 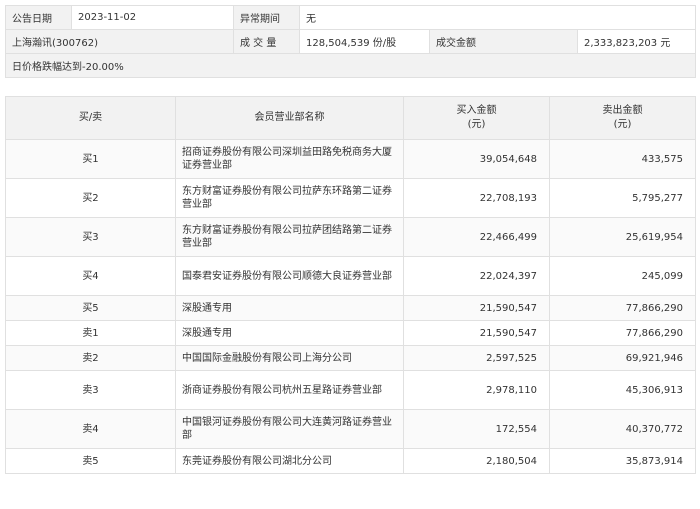 I want to click on row-side: 买1, so click(x=90, y=159).